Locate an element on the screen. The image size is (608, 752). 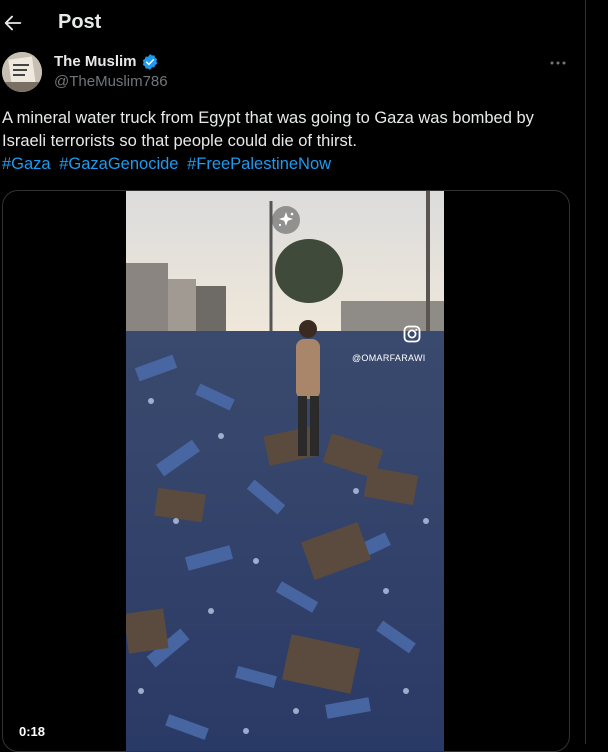
hashtag-link: #FreePalestineNow is located at coordinates (259, 164).